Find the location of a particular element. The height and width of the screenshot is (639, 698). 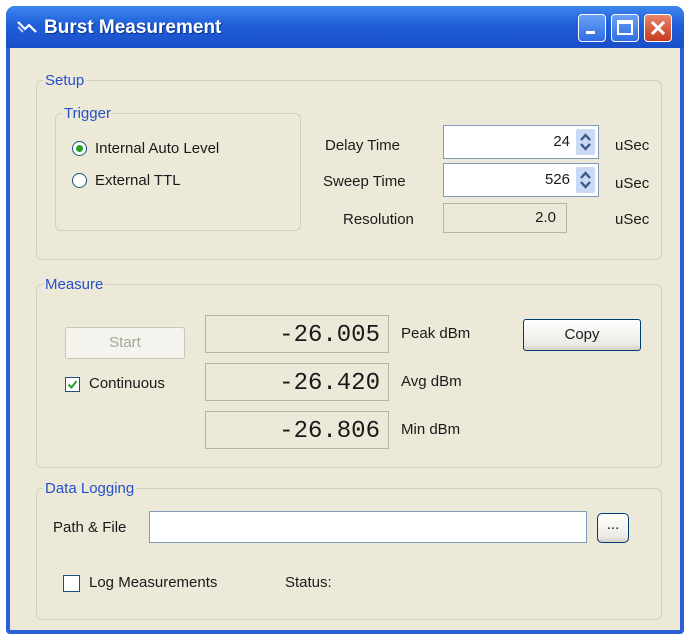

status-label: Status: is located at coordinates (308, 582).